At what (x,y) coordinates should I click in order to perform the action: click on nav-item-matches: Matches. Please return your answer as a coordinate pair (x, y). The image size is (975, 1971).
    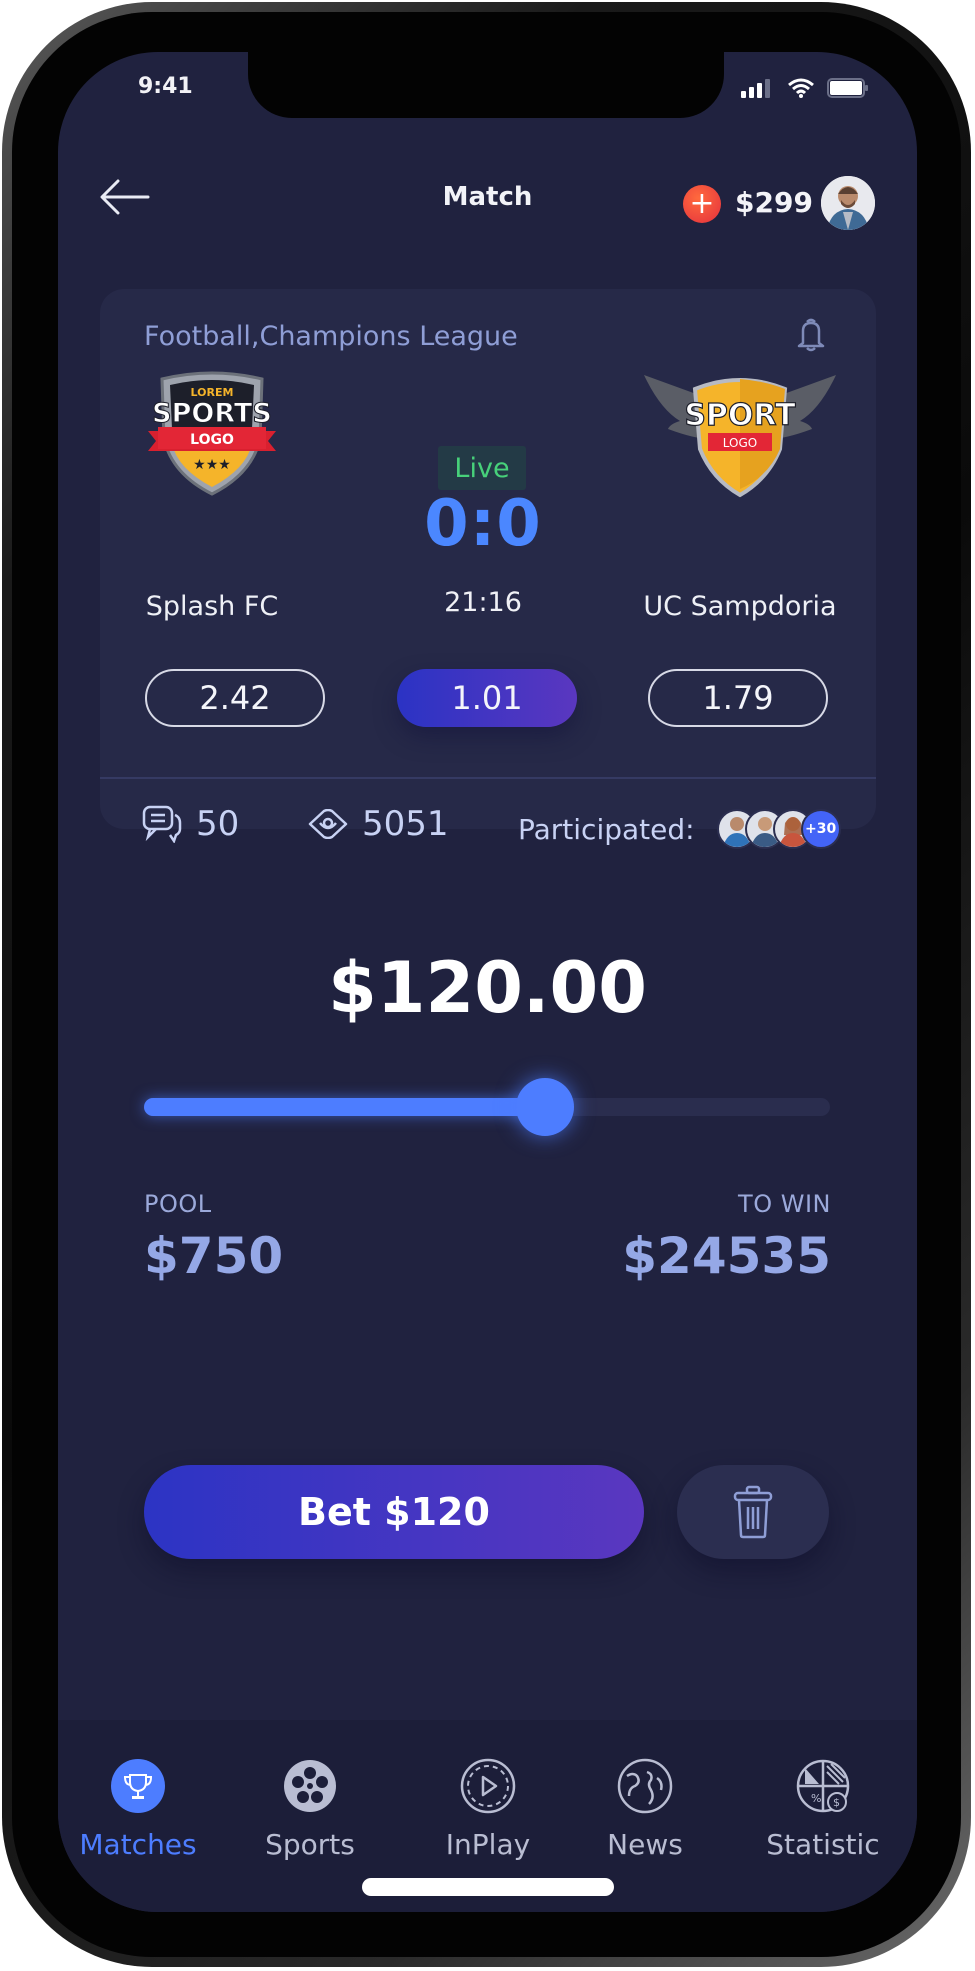
    Looking at the image, I should click on (140, 1809).